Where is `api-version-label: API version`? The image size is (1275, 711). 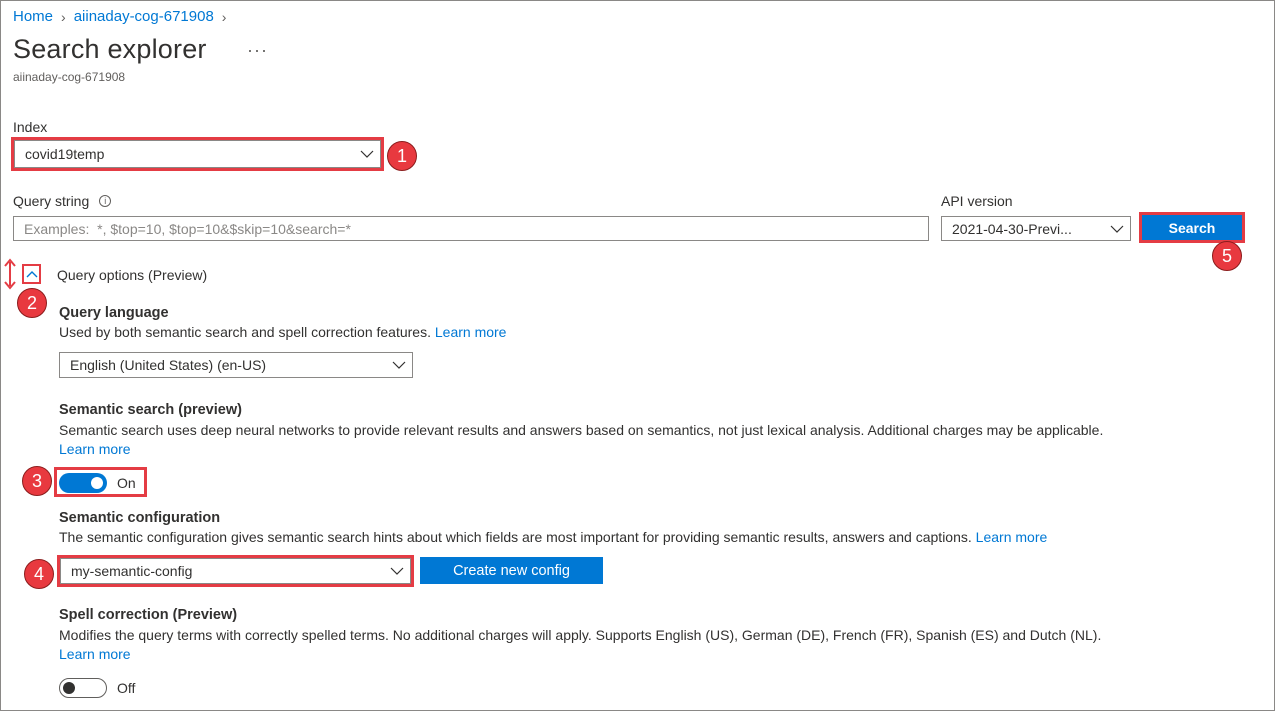
api-version-label: API version is located at coordinates (977, 201).